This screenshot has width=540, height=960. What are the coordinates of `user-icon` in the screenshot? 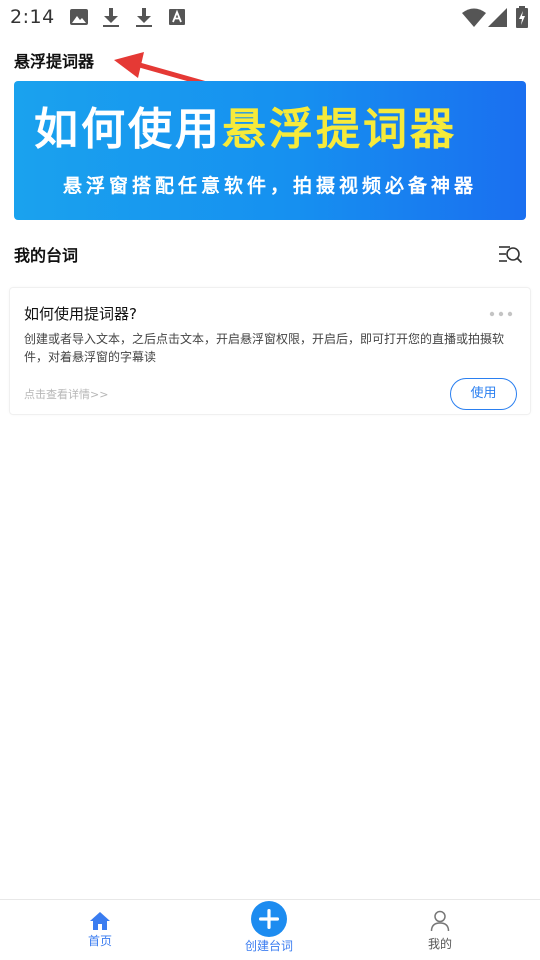 It's located at (440, 923).